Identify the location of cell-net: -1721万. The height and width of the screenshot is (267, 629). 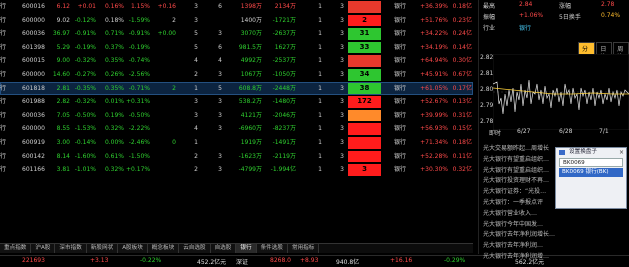
(284, 20).